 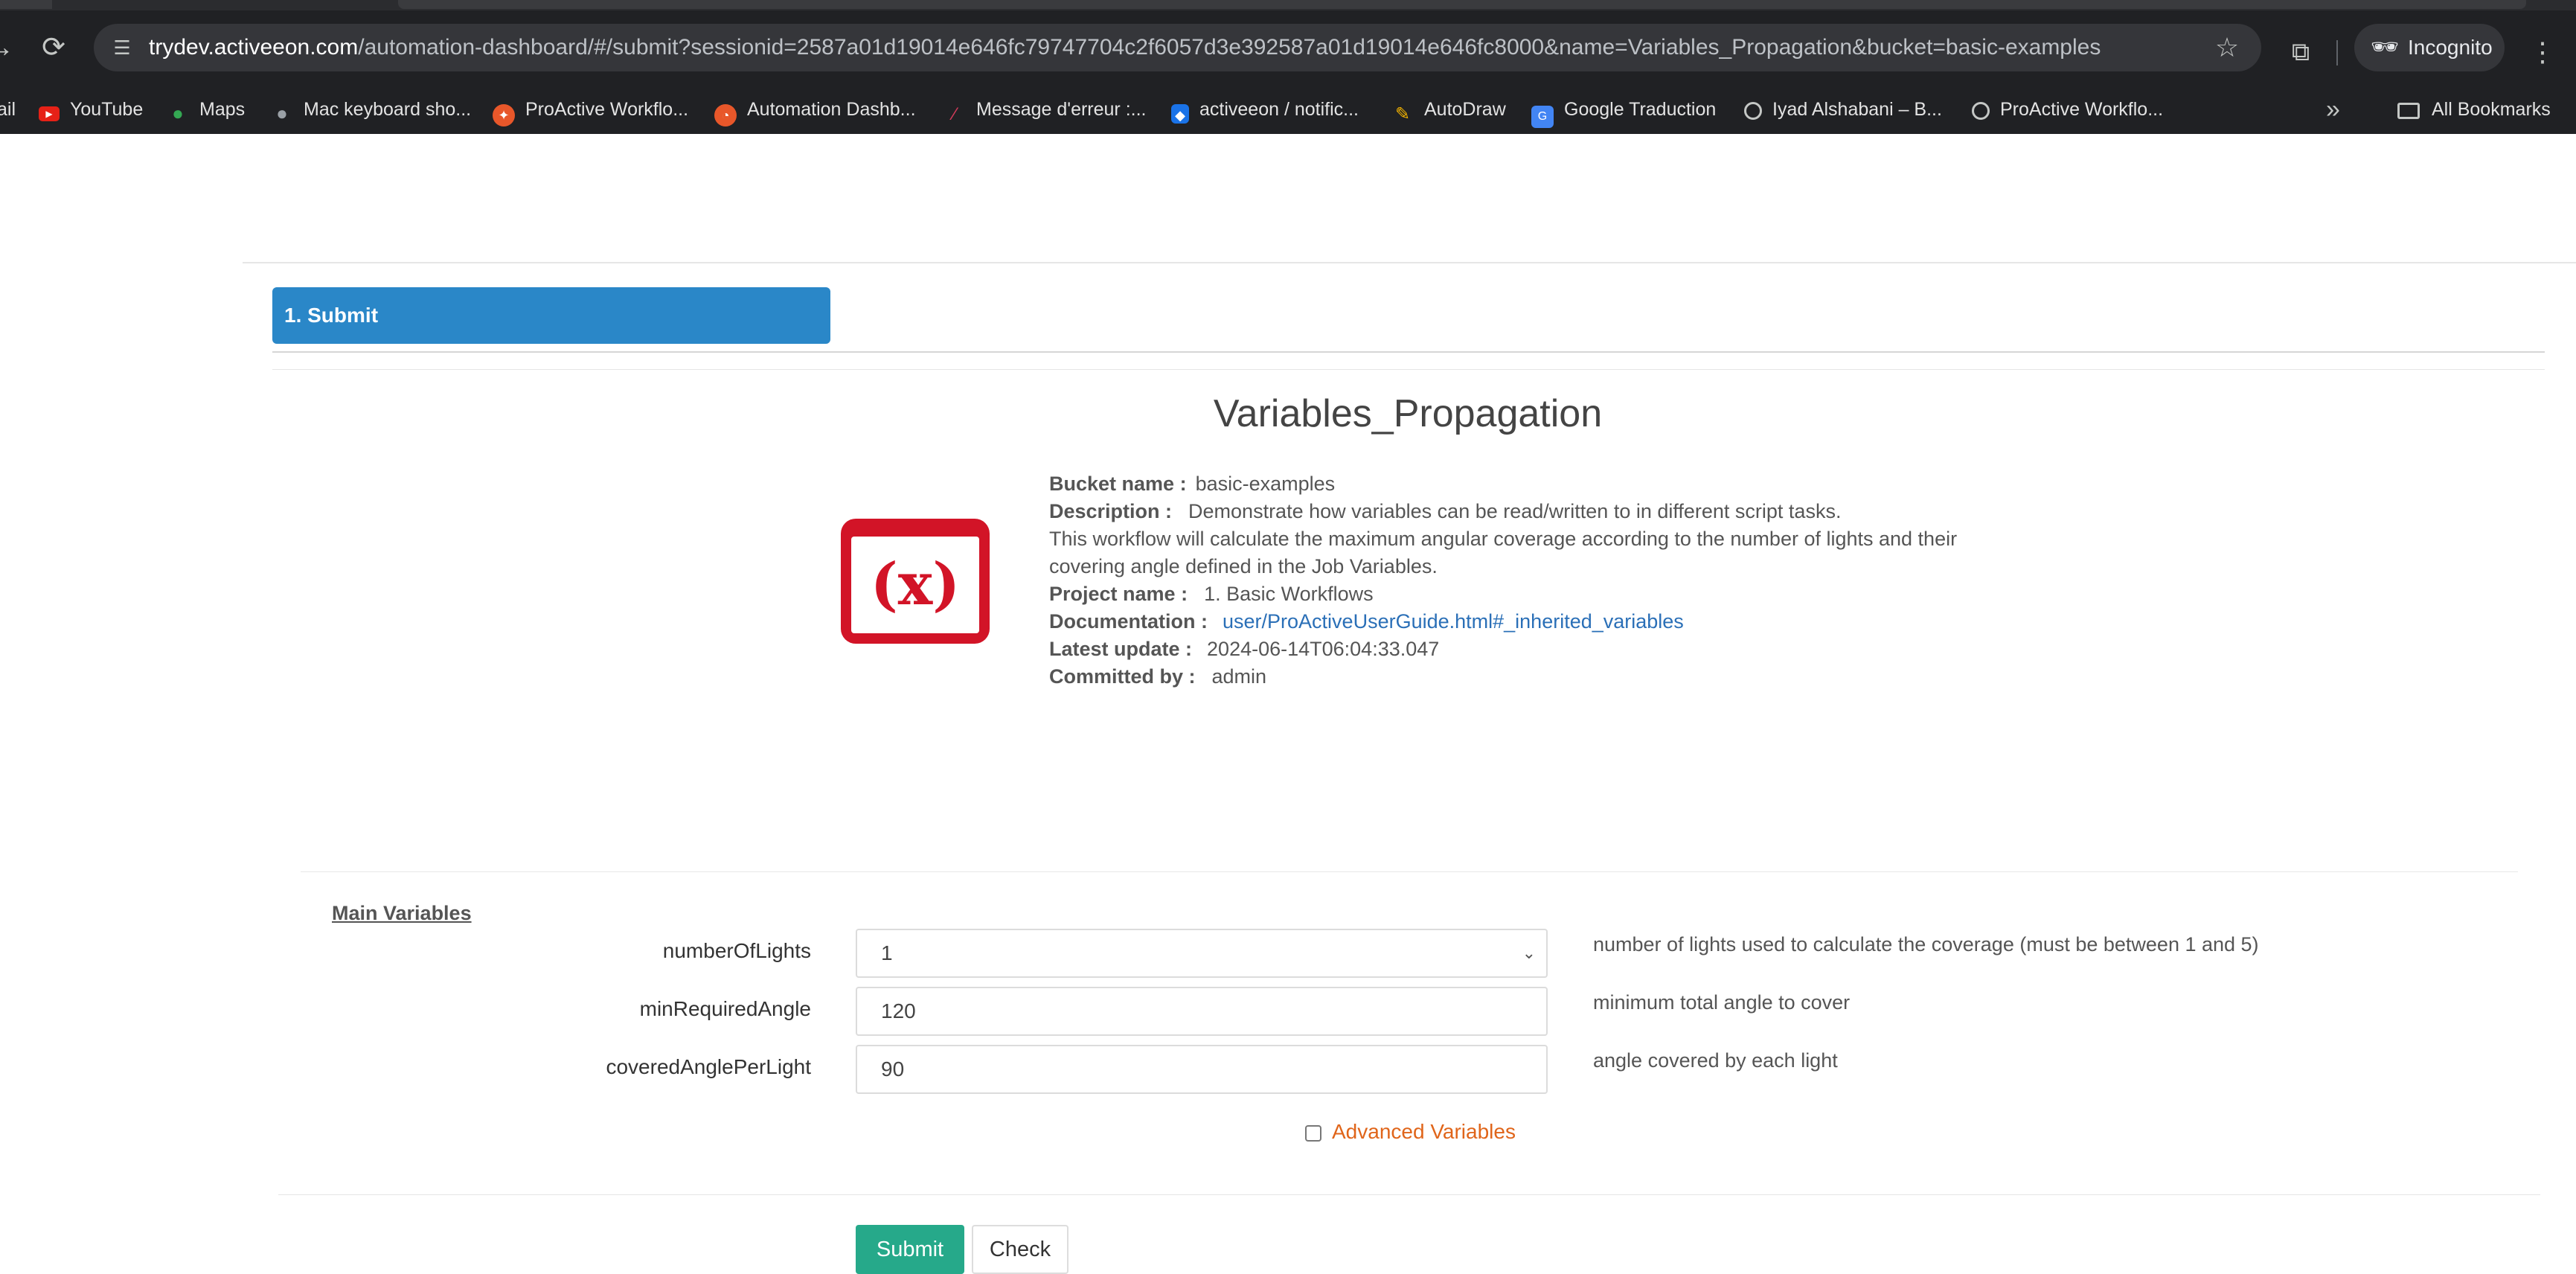 I want to click on advanced-variables-label: Advanced Variables, so click(x=1424, y=1131).